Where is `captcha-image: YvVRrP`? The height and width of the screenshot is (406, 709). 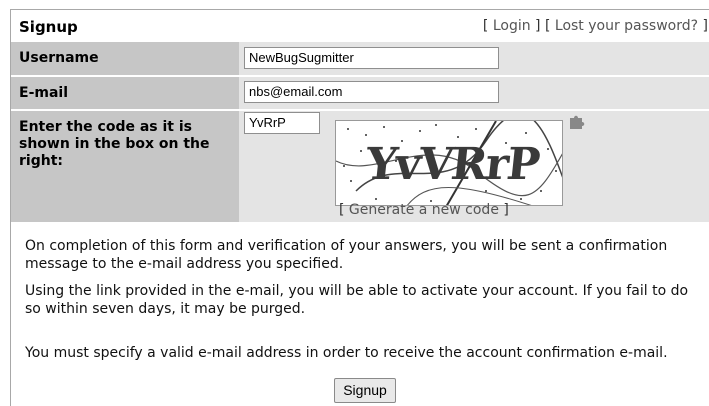
captcha-image: YvVRrP is located at coordinates (449, 163).